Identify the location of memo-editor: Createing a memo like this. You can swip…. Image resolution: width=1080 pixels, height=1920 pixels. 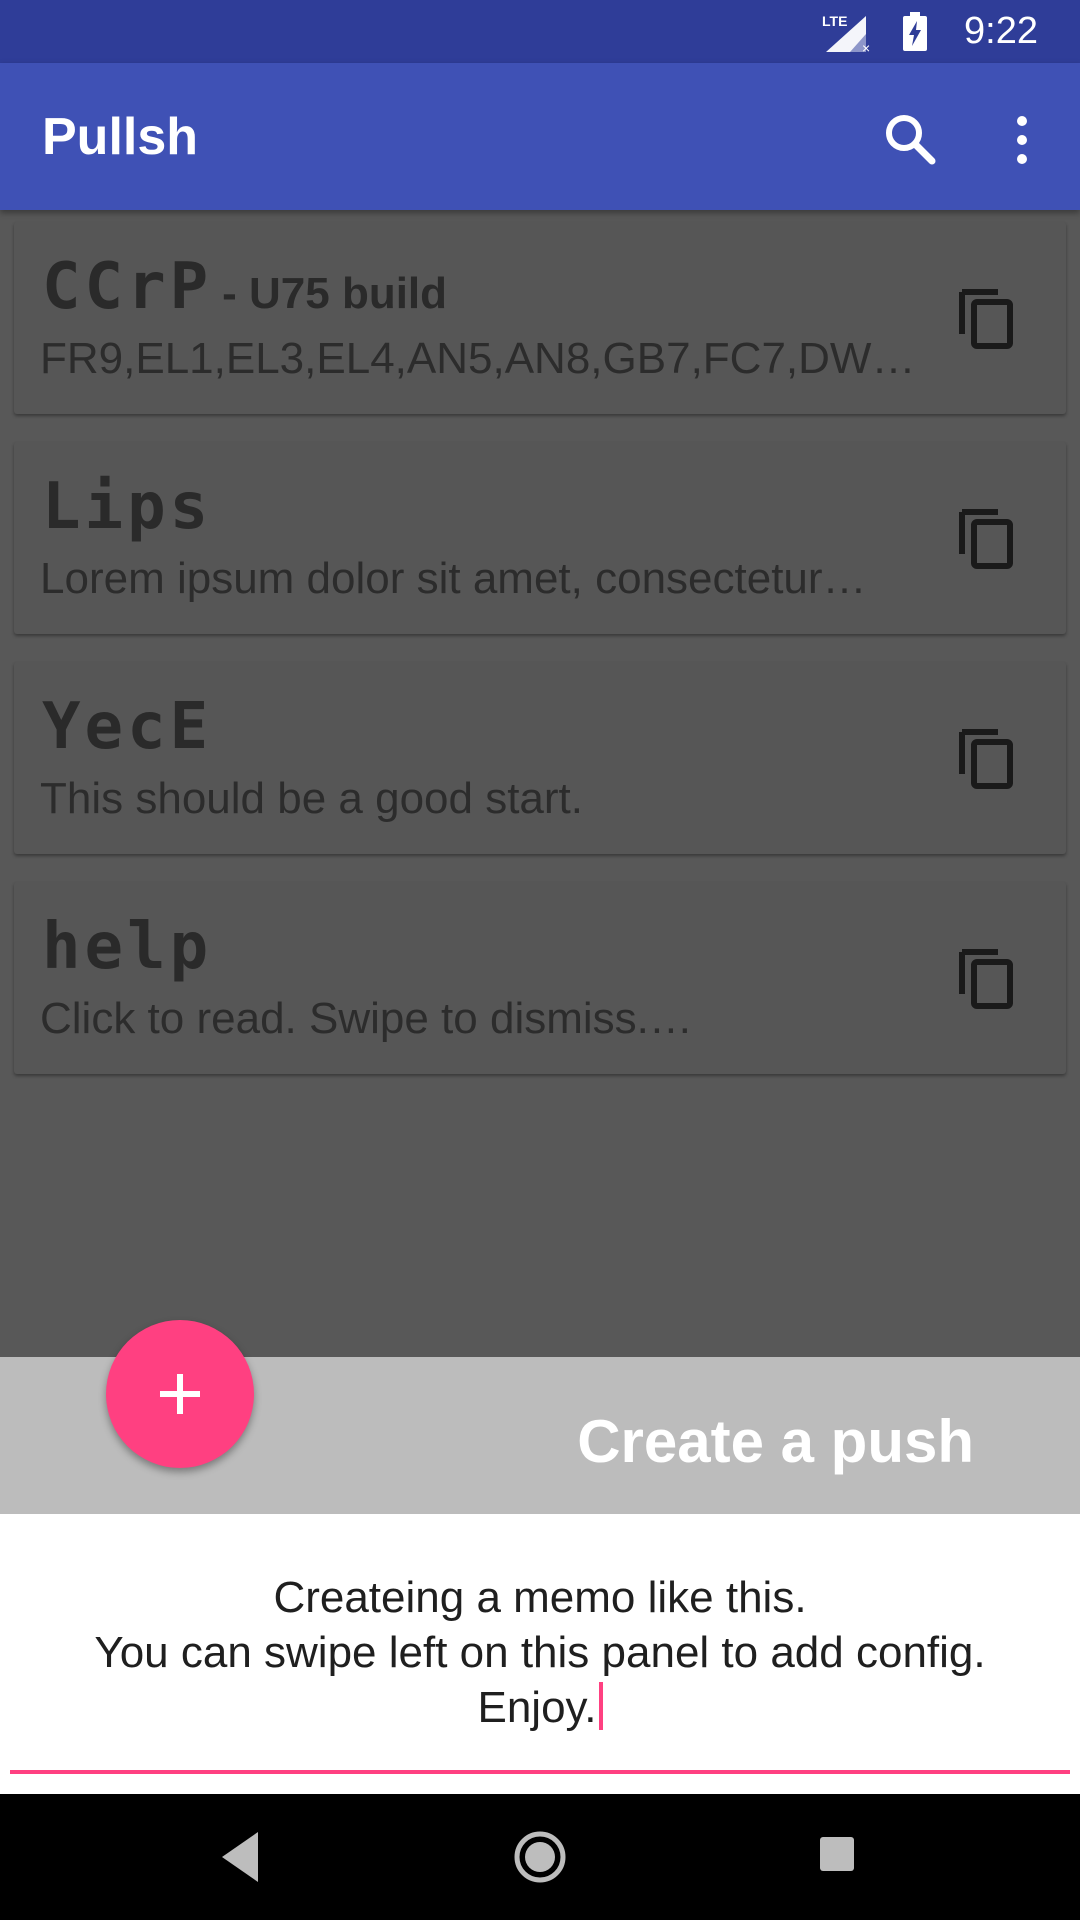
(540, 1654).